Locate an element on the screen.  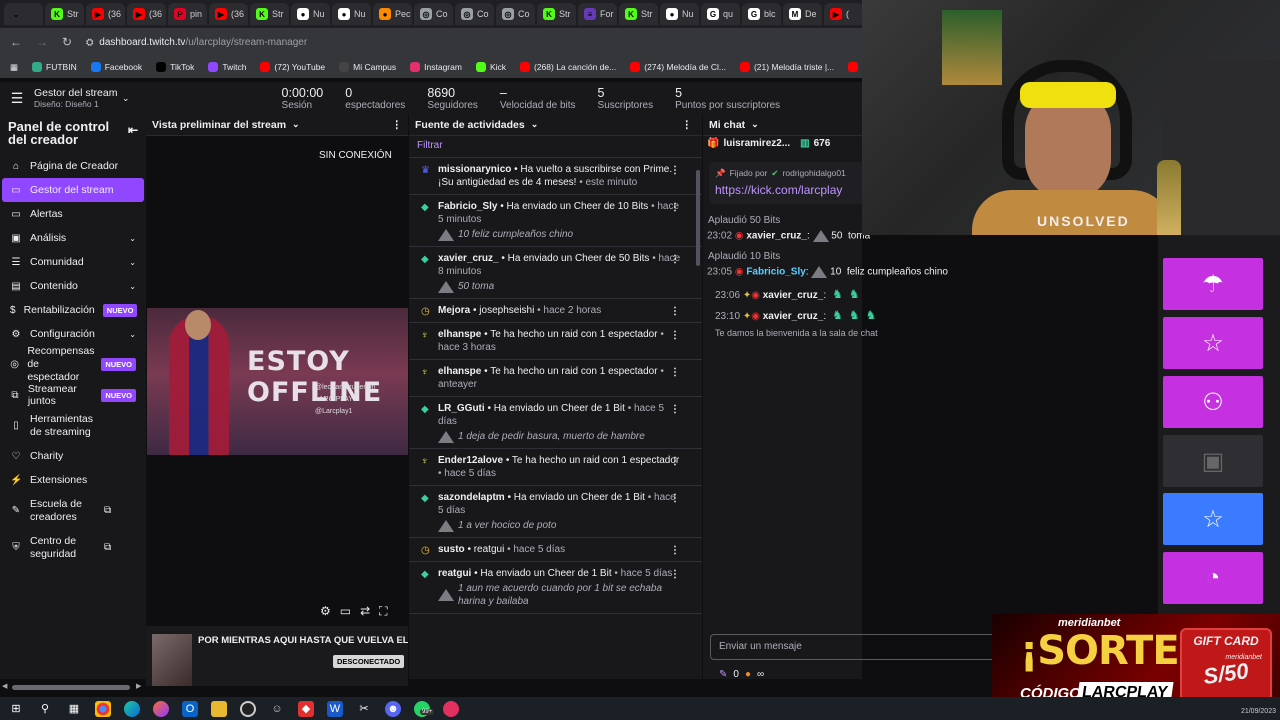
forward-icon: → is located at coordinates (42, 42).